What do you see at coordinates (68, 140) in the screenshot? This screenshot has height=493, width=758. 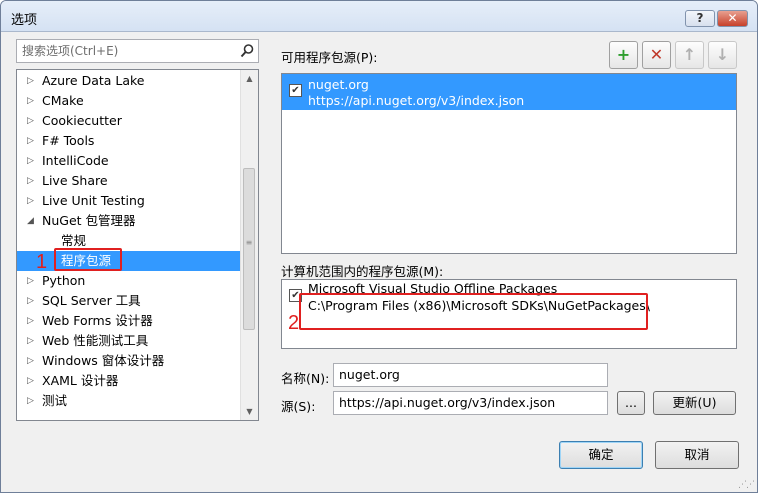 I see `tree-item-label: F# Tools` at bounding box center [68, 140].